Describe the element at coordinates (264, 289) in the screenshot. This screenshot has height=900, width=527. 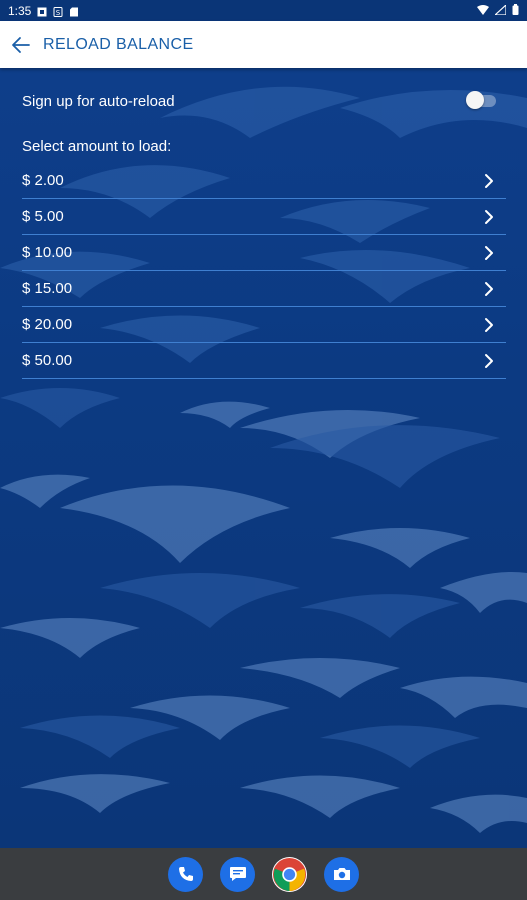
I see `amount-option-15: $ 15.00` at that location.